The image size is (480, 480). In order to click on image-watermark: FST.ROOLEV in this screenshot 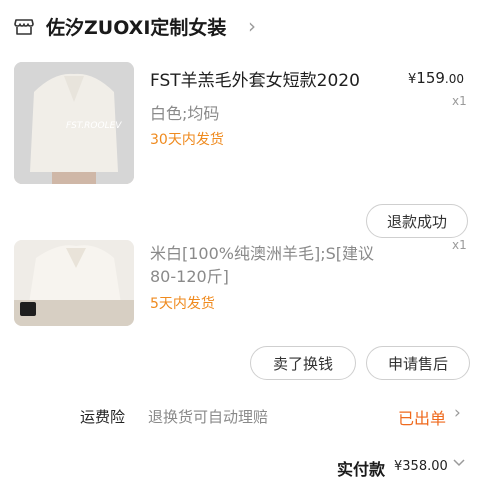, I will do `click(94, 126)`.